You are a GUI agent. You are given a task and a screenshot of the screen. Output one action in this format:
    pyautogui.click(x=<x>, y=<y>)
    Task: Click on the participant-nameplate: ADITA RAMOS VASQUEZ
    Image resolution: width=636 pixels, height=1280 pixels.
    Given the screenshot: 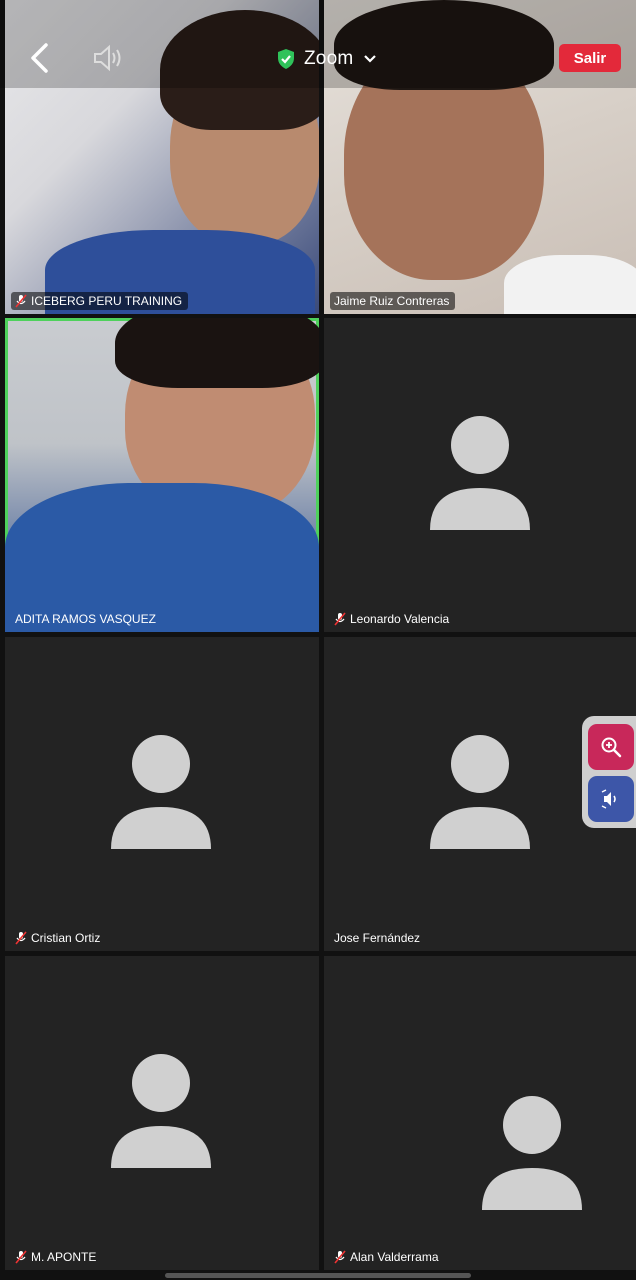 What is the action you would take?
    pyautogui.click(x=86, y=619)
    